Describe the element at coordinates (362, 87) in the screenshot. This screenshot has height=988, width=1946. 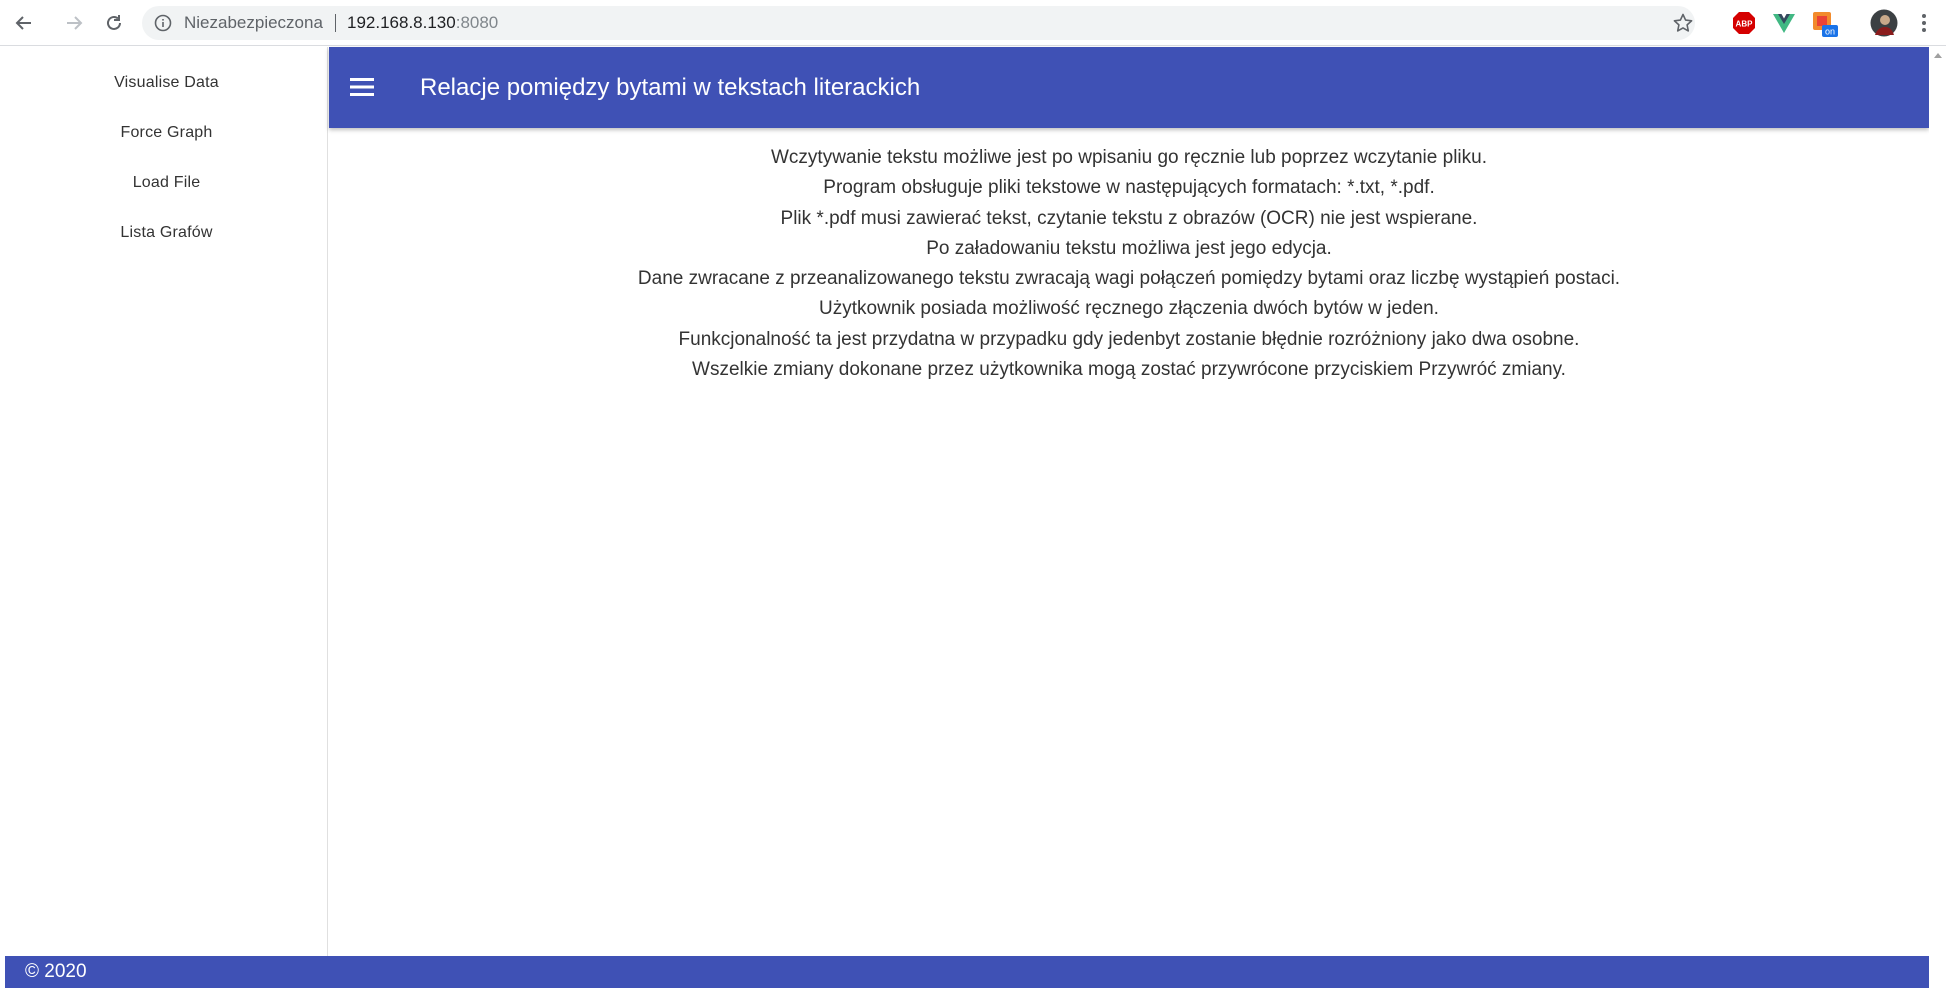
I see `hamburger-menu-icon` at that location.